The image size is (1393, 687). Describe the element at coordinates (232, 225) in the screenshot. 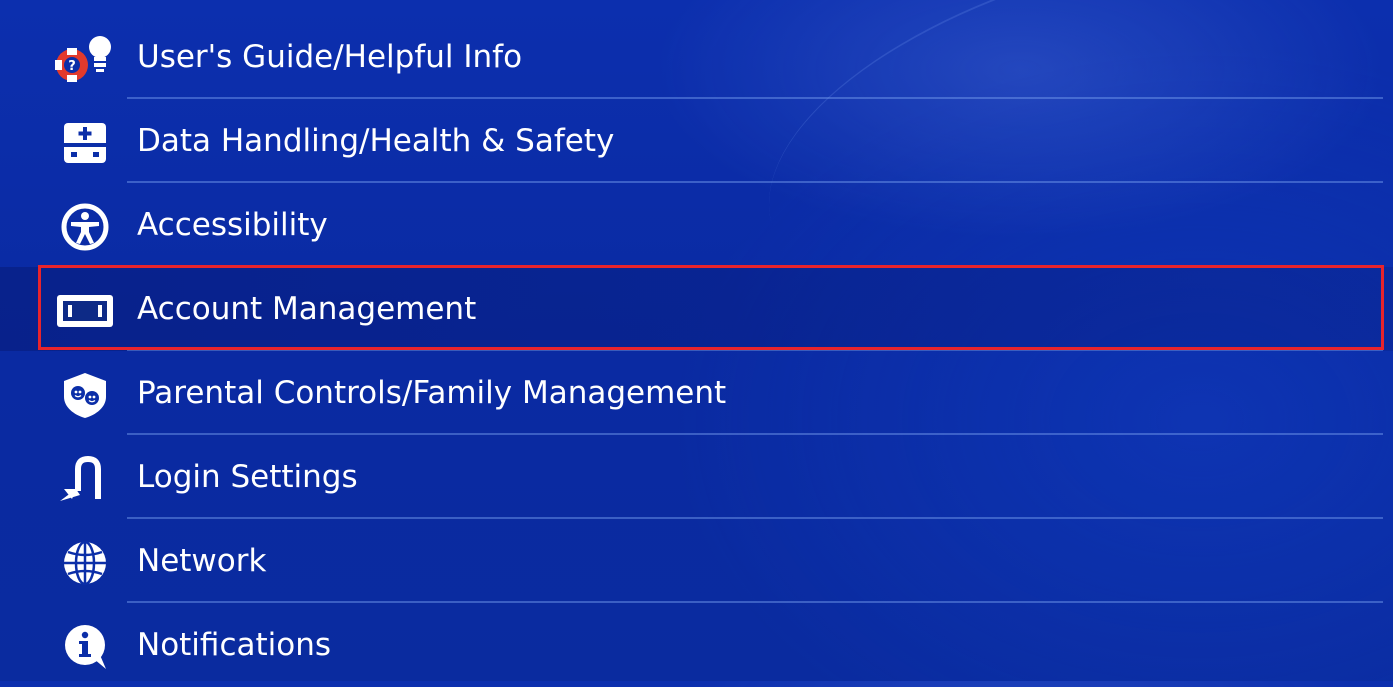

I see `menu-item-label: Accessibility` at that location.